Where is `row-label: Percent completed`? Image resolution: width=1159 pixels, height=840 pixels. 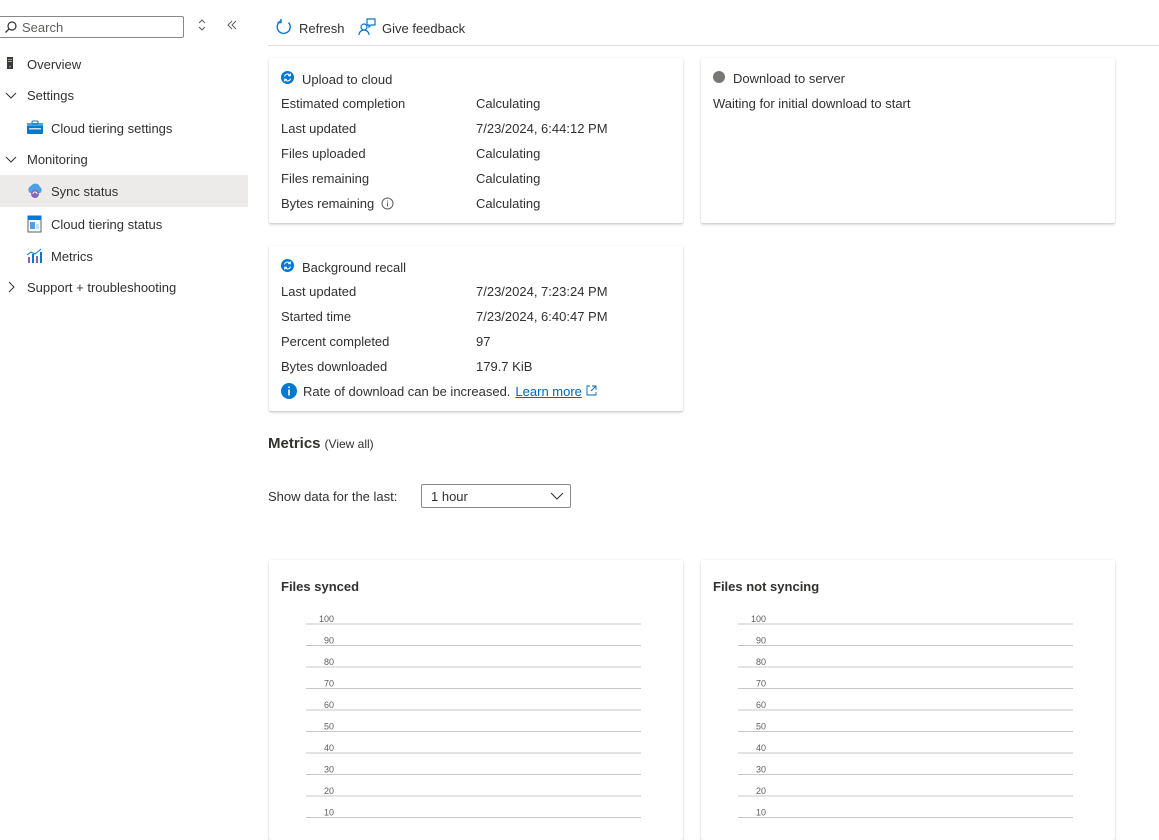 row-label: Percent completed is located at coordinates (335, 341).